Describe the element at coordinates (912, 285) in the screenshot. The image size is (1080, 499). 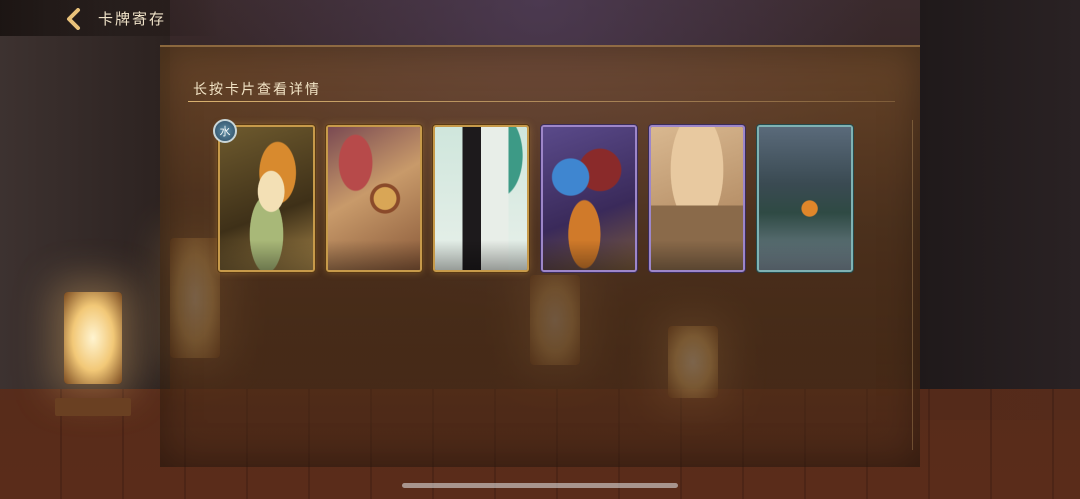
I see `panel-edge` at that location.